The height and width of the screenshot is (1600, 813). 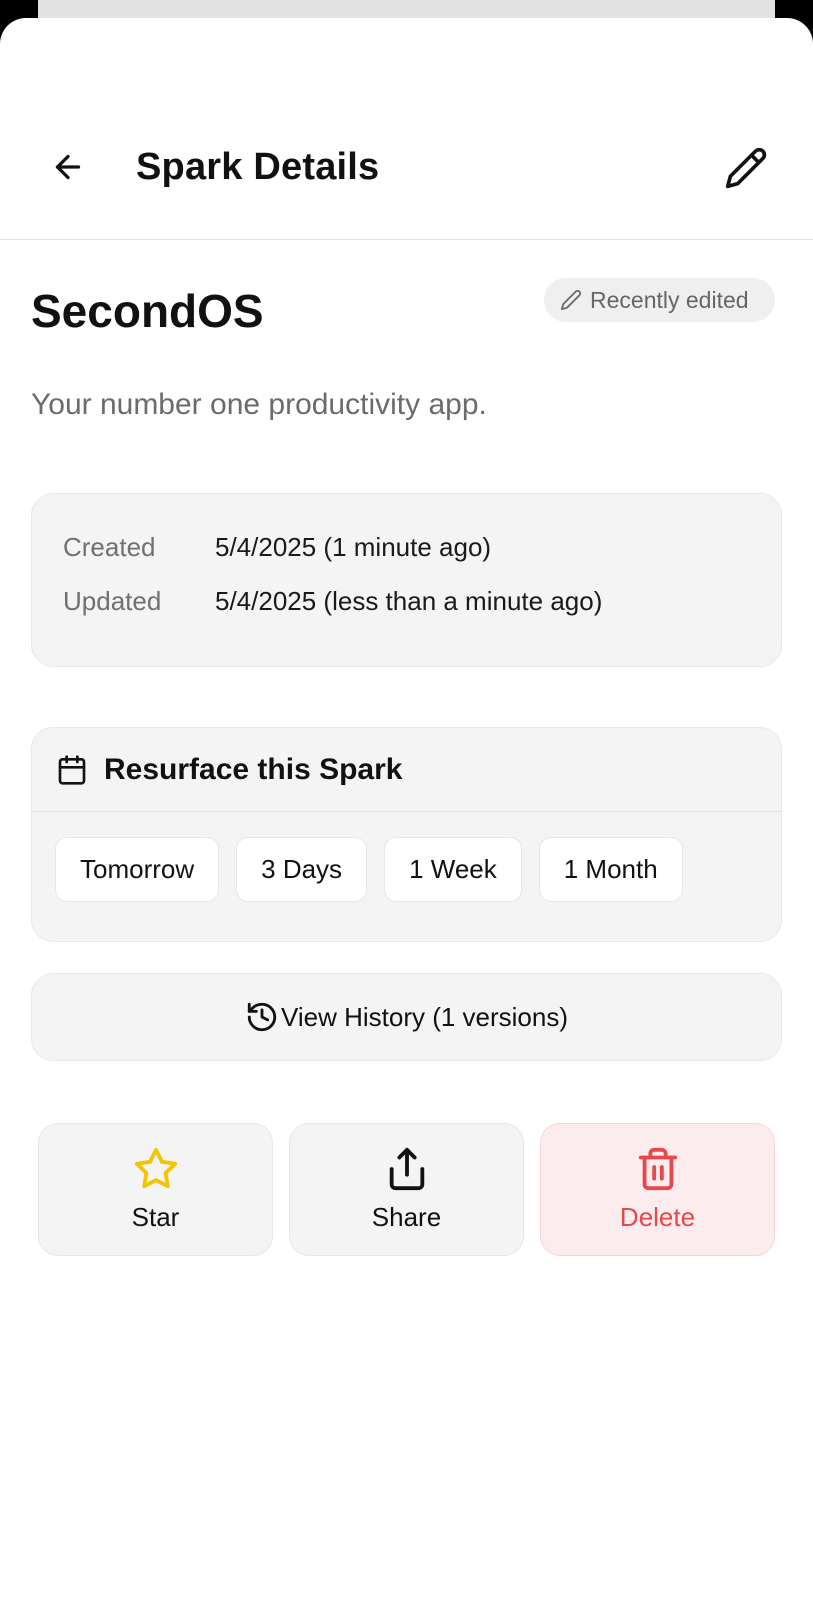 I want to click on view-history-button: View History (1 versions), so click(x=406, y=1017).